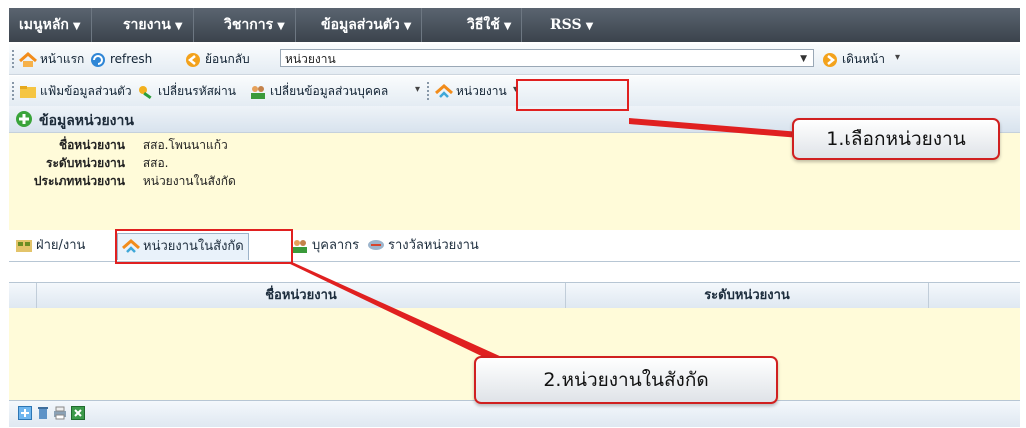  What do you see at coordinates (626, 380) in the screenshot?
I see `callout-sub-units: 2.หน่วยงานในสังกัด` at bounding box center [626, 380].